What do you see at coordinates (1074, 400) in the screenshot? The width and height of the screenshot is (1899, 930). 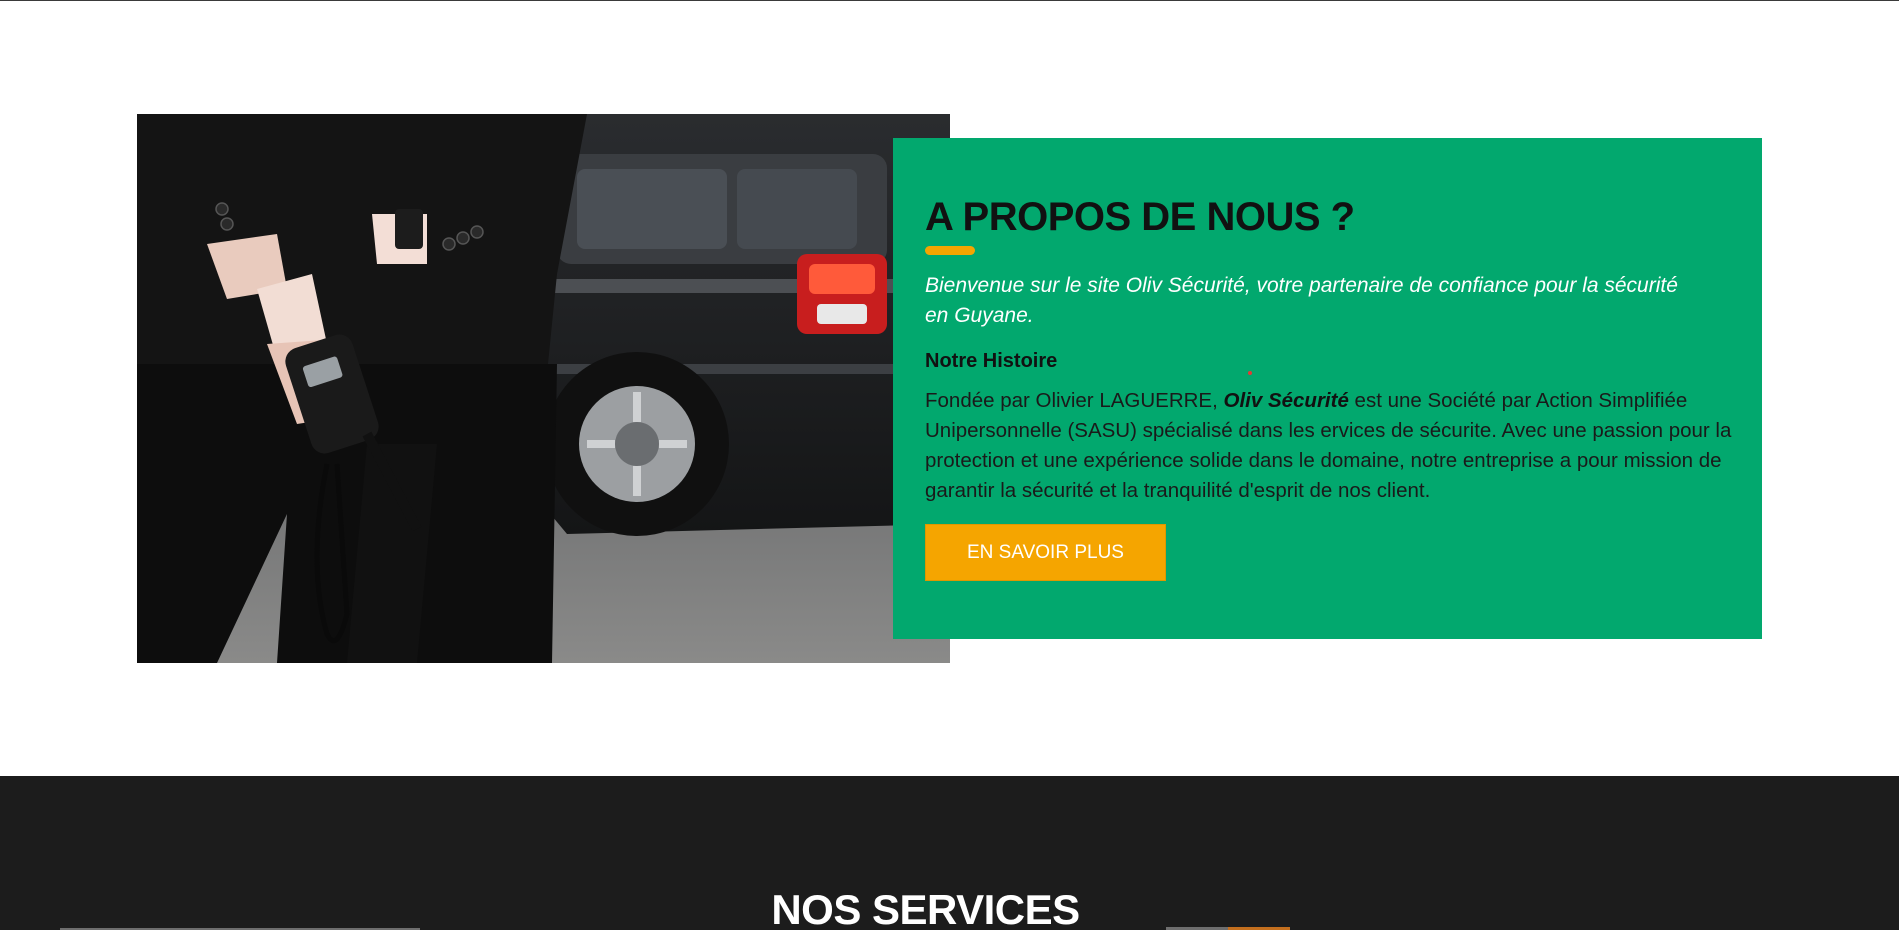 I see `history-prefix: Fondée par Olivier LAGUERRE,` at bounding box center [1074, 400].